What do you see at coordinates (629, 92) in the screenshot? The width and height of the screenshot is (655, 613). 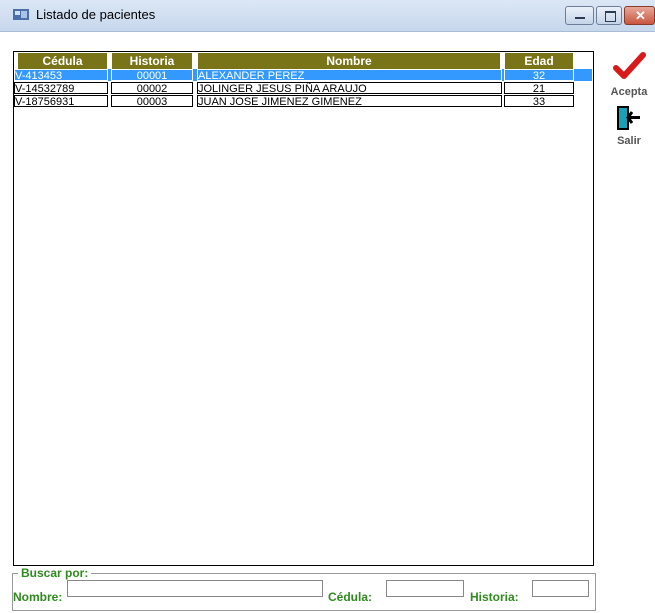 I see `accept-label: Acepta` at bounding box center [629, 92].